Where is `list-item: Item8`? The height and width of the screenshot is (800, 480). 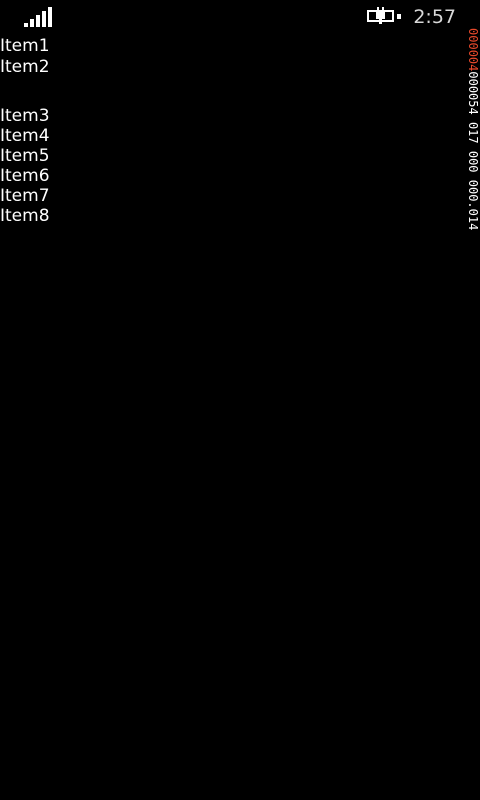
list-item: Item8 is located at coordinates (25, 214).